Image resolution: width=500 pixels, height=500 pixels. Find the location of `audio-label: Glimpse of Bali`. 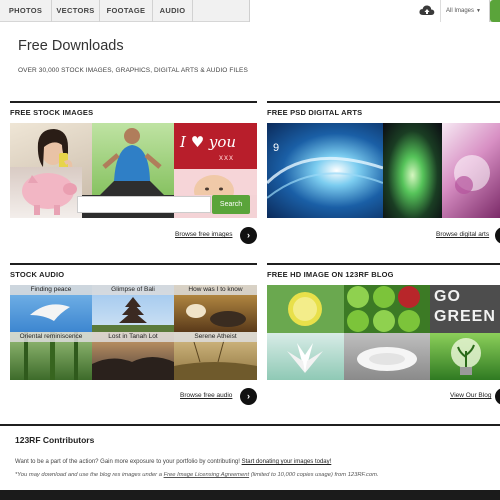

audio-label: Glimpse of Bali is located at coordinates (133, 290).